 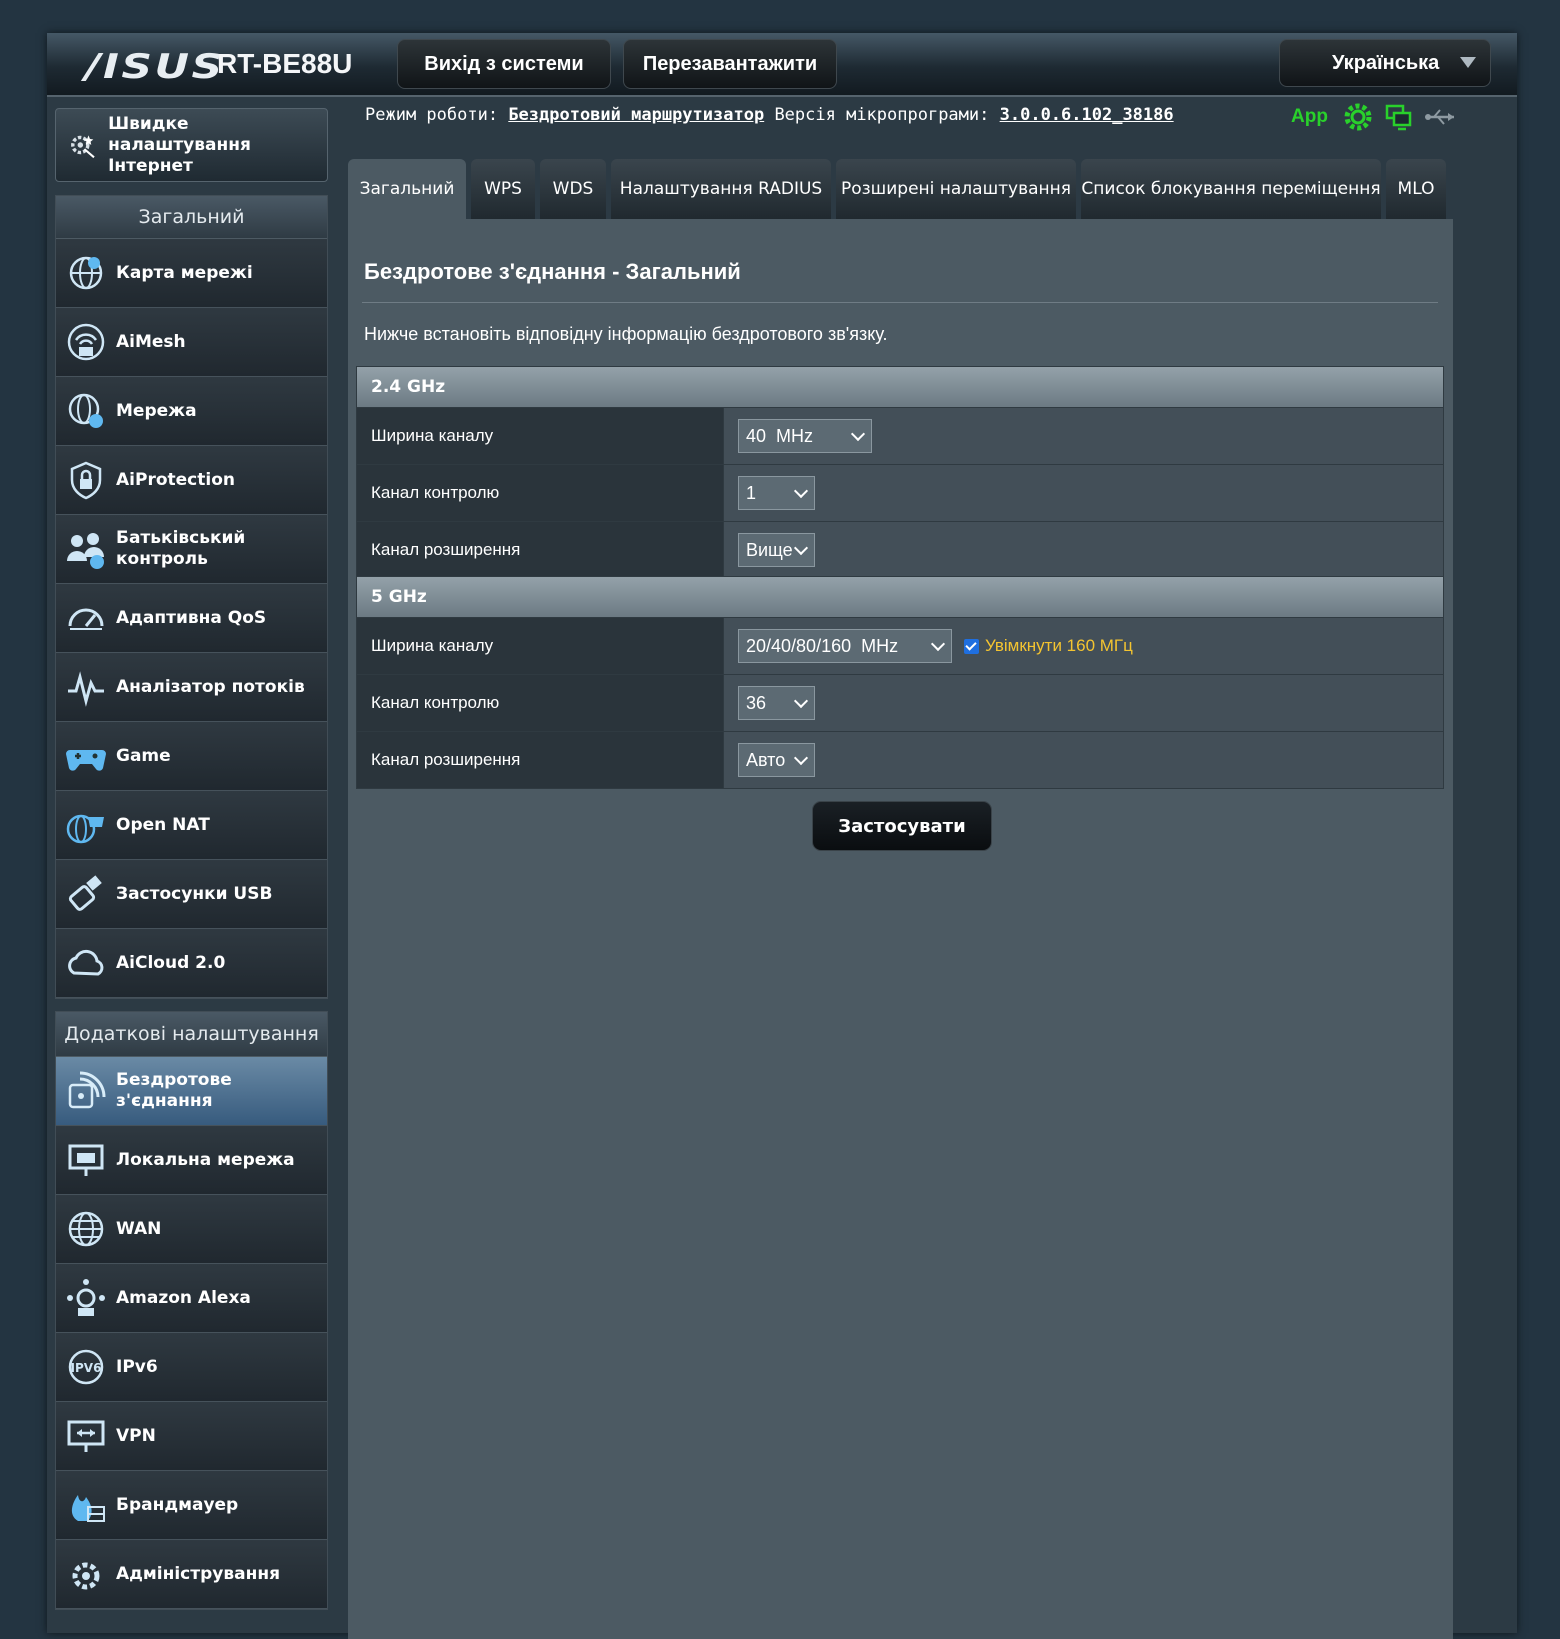 I want to click on band-24ghz-header: 2.4 GHz, so click(x=900, y=387).